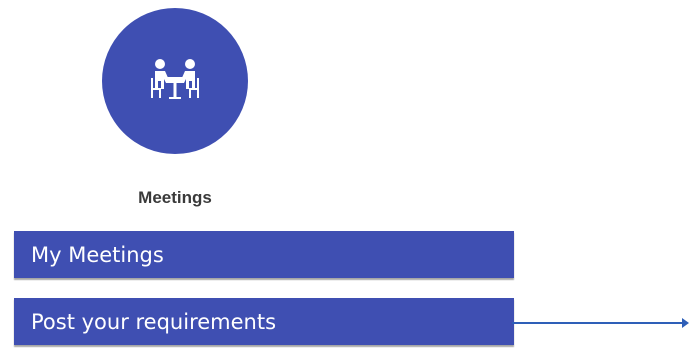 The image size is (689, 357). I want to click on post-requirements-button: Post your requirements, so click(264, 321).